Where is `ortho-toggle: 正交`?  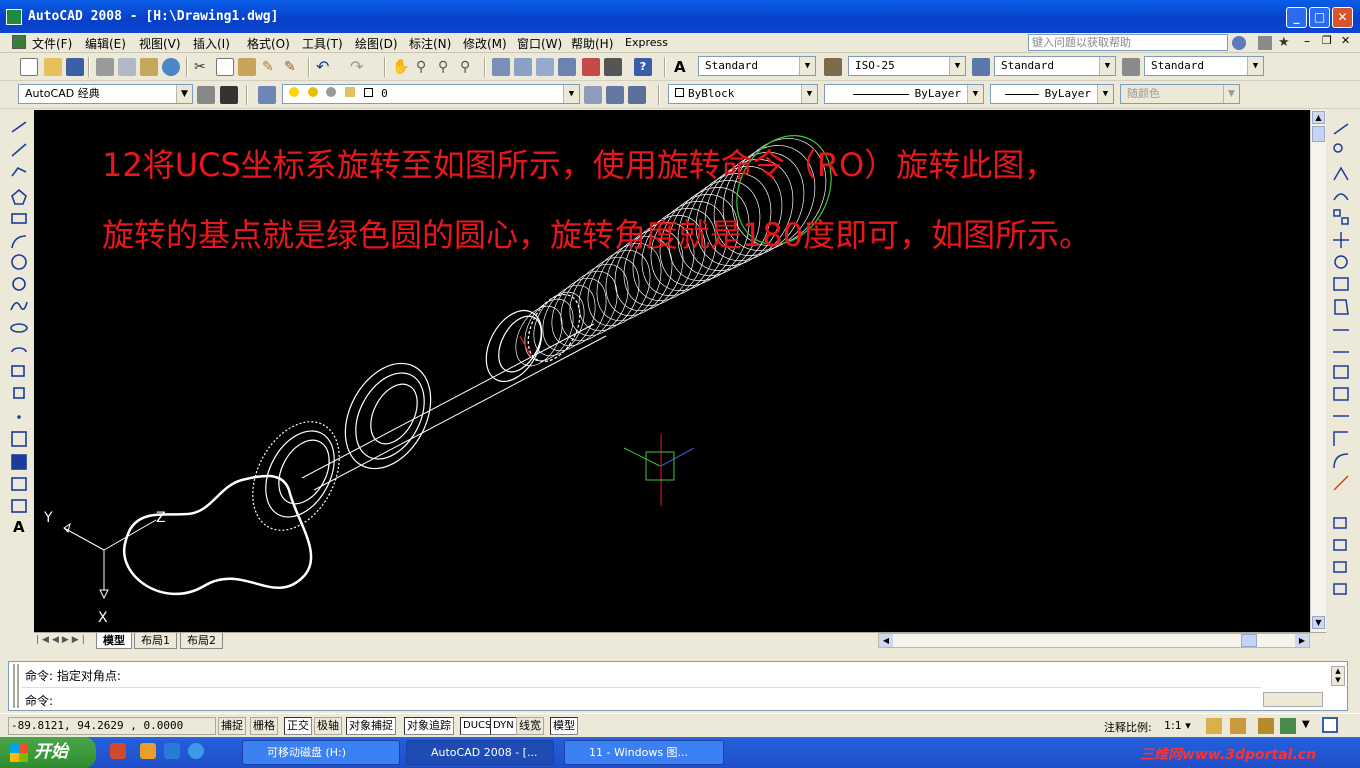 ortho-toggle: 正交 is located at coordinates (298, 726).